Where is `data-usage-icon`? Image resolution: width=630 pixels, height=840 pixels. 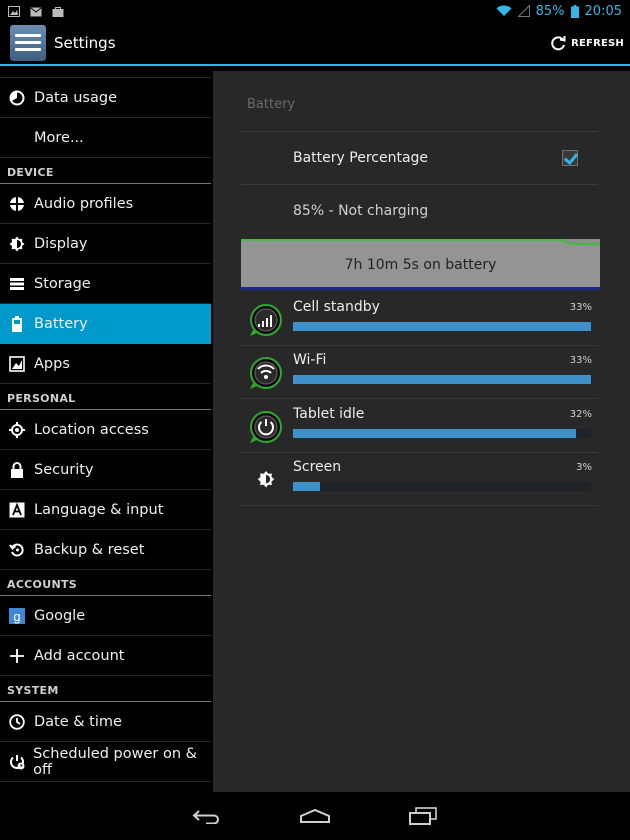 data-usage-icon is located at coordinates (17, 98).